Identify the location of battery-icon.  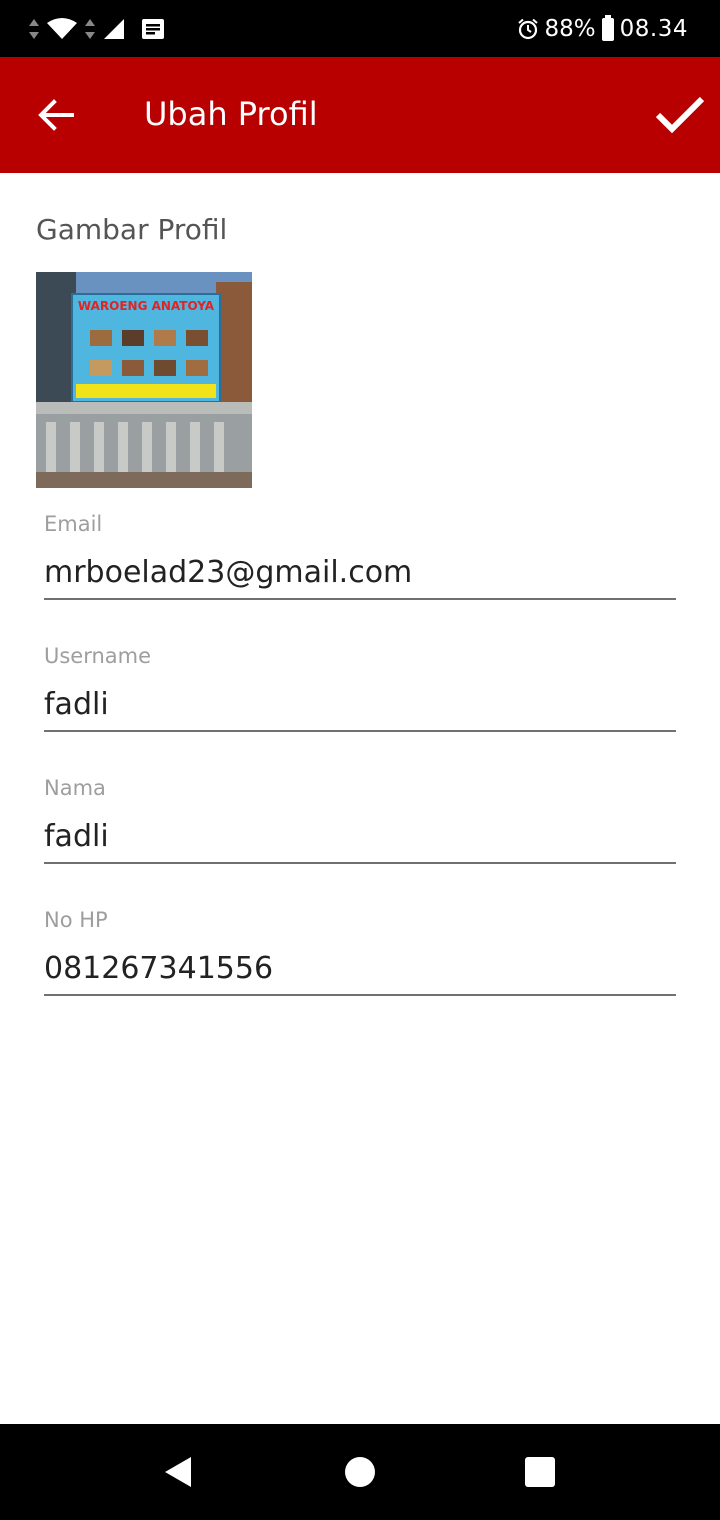
(607, 27).